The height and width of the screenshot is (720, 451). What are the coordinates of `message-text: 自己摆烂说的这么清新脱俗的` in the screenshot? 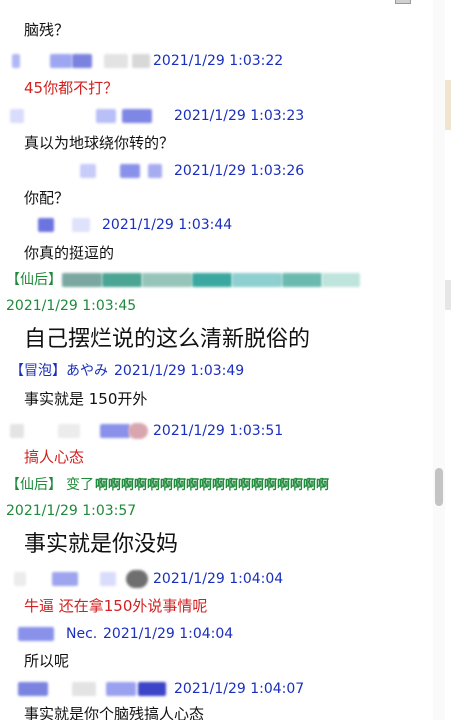 It's located at (167, 339).